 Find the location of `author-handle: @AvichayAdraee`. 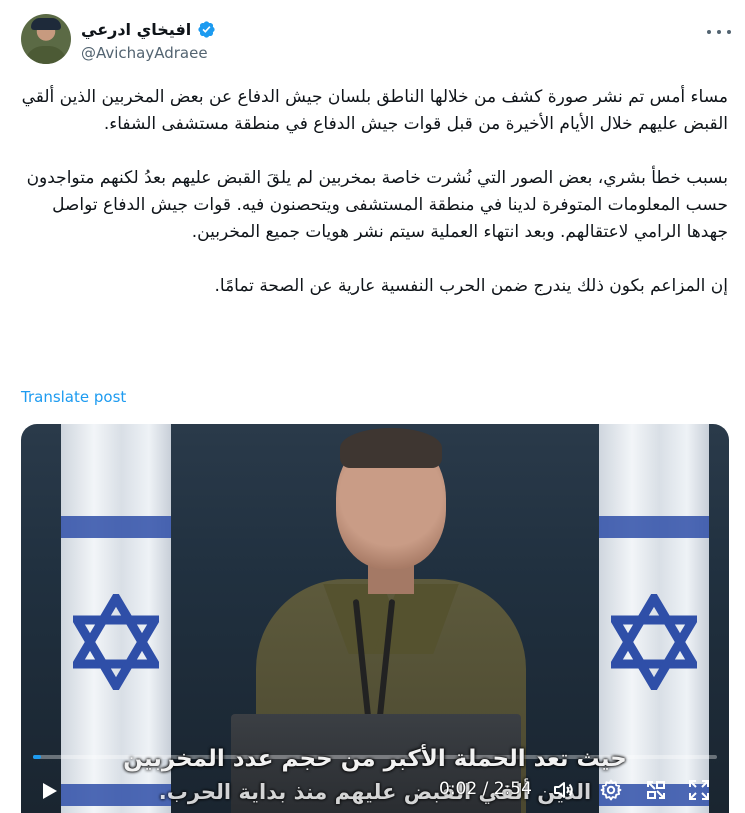

author-handle: @AvichayAdraee is located at coordinates (144, 53).